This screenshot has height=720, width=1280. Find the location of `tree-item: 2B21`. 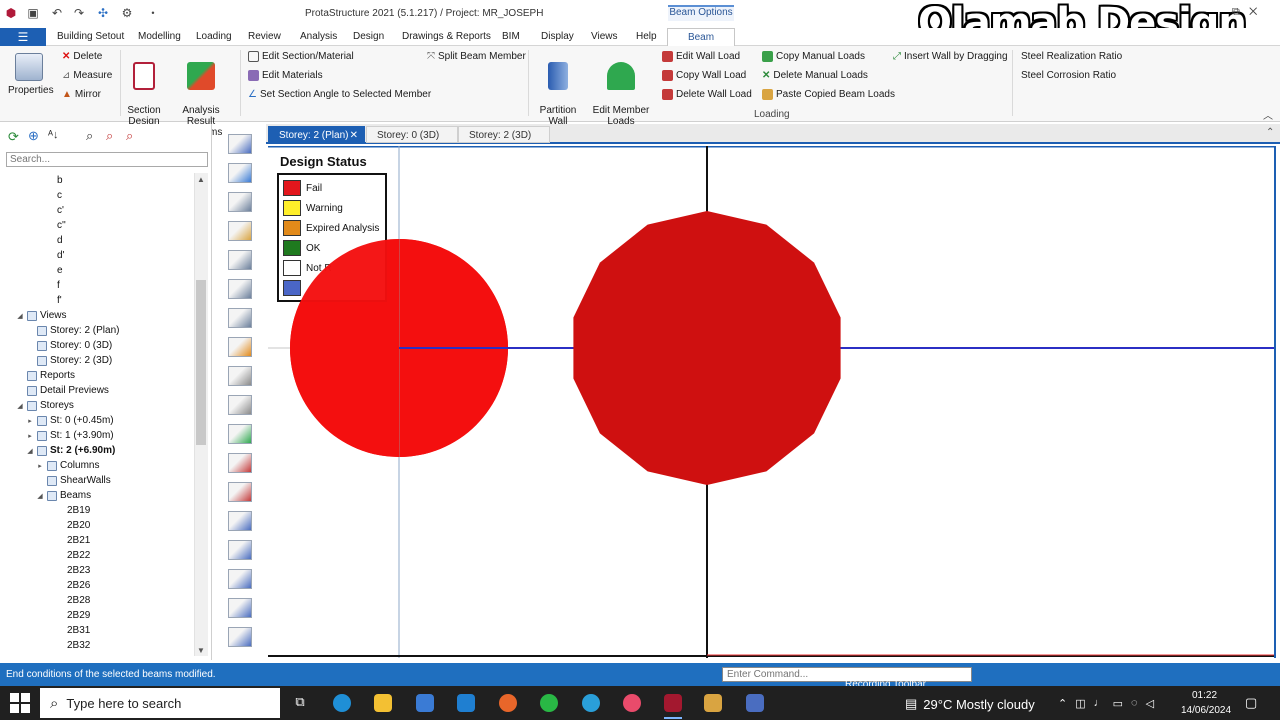

tree-item: 2B21 is located at coordinates (100, 540).